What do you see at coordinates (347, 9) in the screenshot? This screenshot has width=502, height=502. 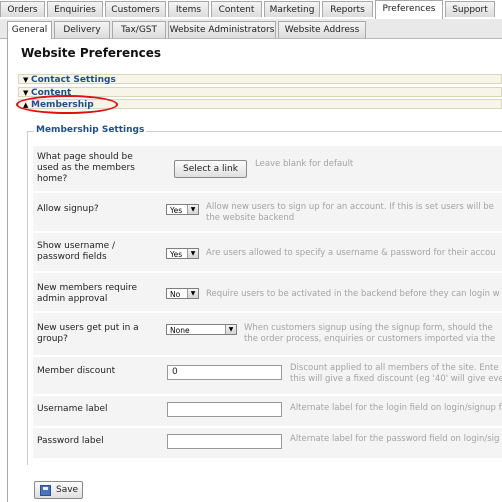 I see `tab-reports: Reports` at bounding box center [347, 9].